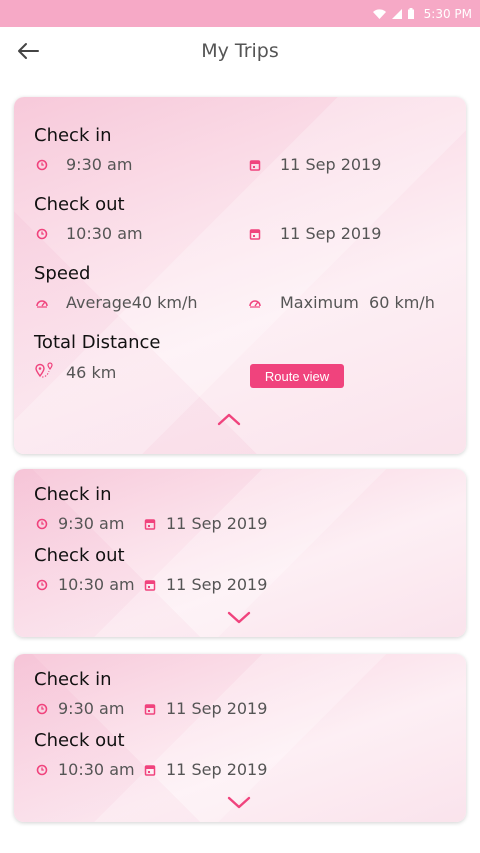 Image resolution: width=480 pixels, height=853 pixels. I want to click on status-time: 5:30 PM, so click(447, 13).